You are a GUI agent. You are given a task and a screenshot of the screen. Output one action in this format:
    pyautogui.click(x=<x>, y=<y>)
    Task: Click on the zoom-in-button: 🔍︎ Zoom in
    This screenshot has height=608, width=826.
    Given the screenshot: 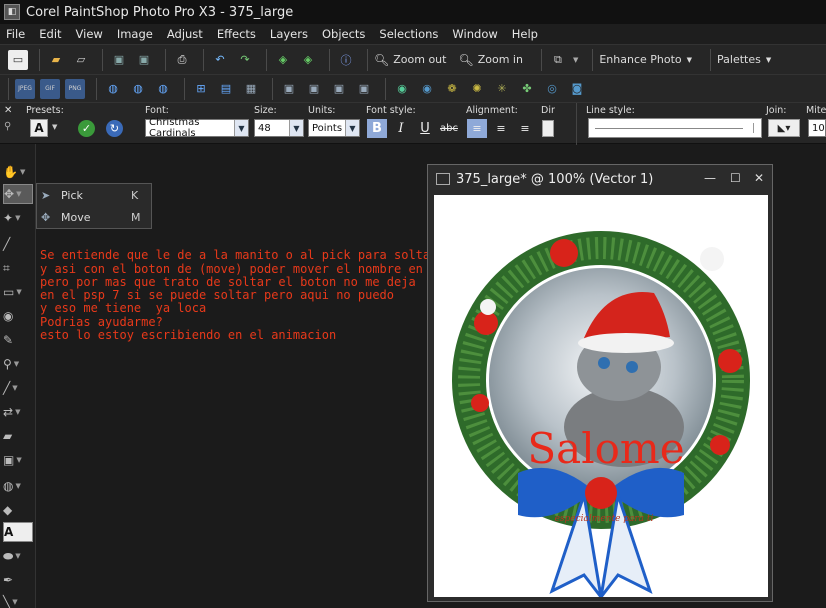 What is the action you would take?
    pyautogui.click(x=490, y=60)
    